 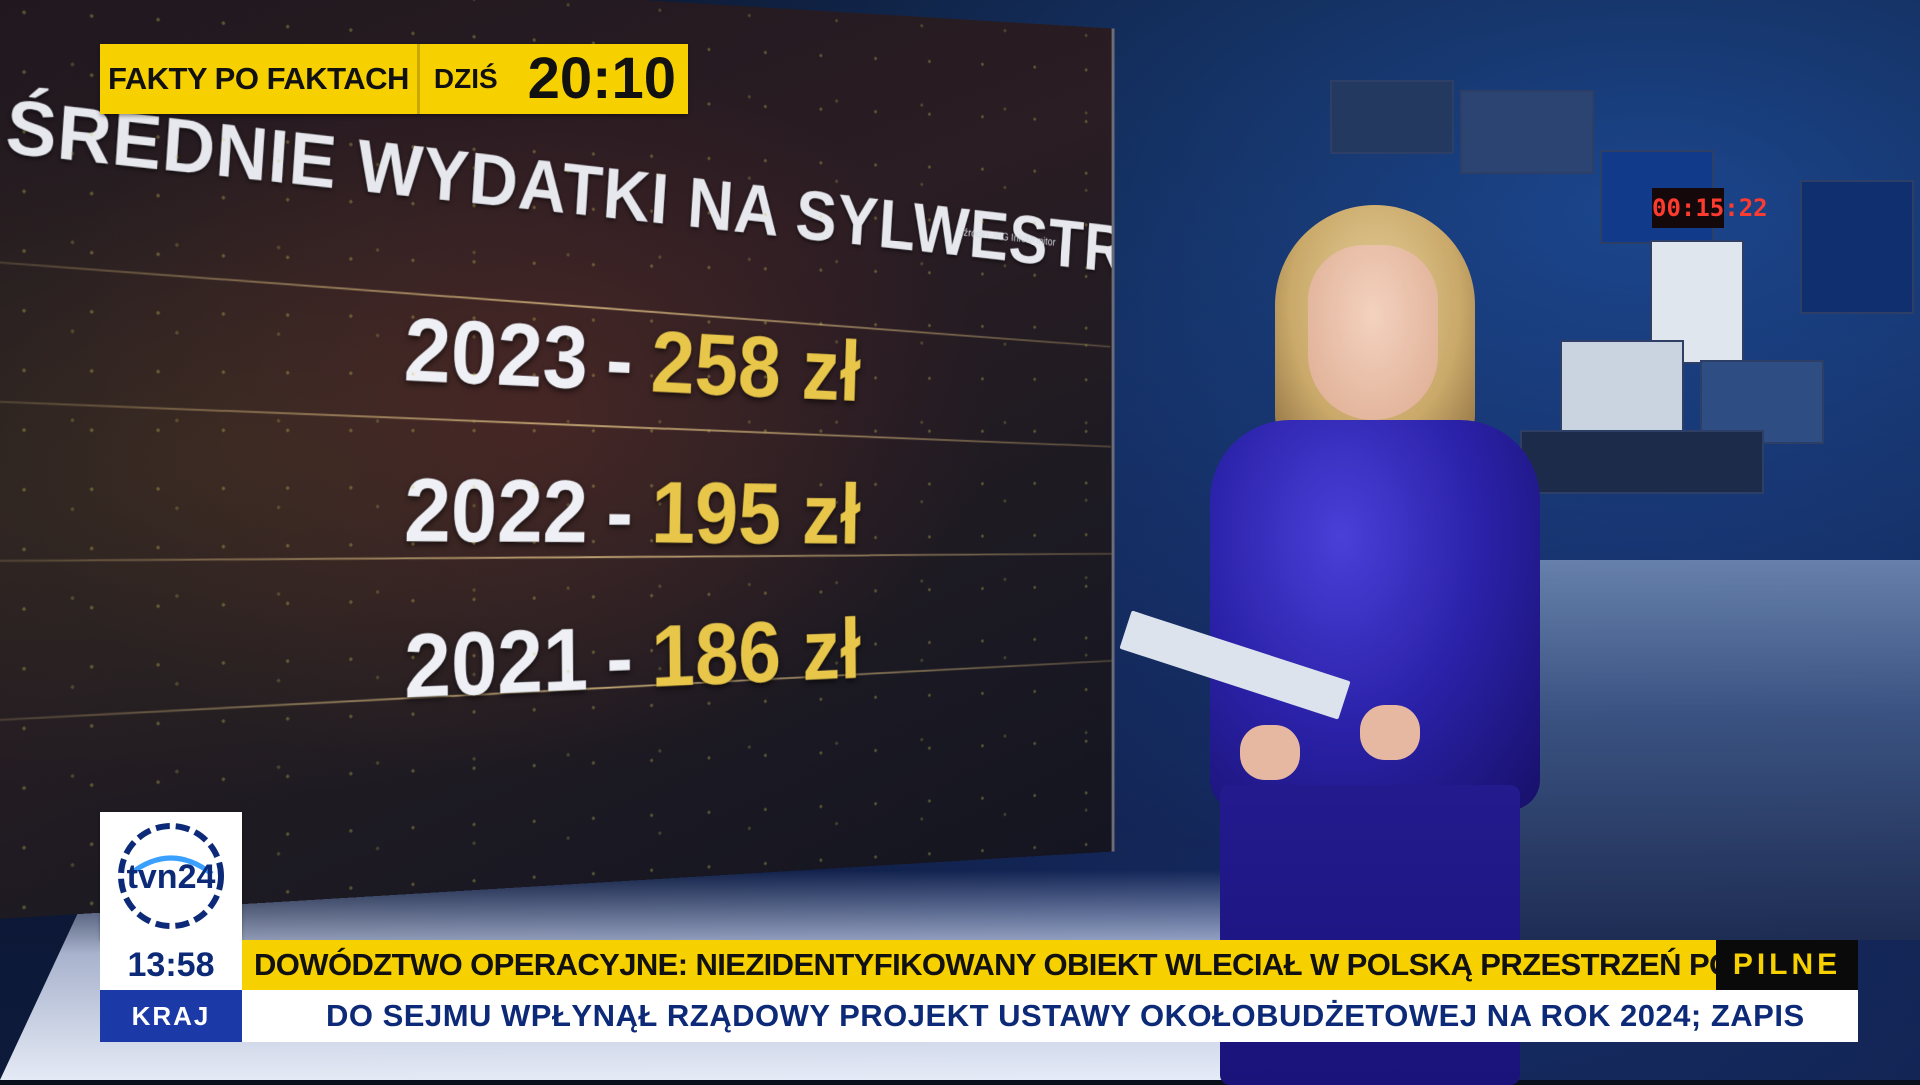 I want to click on row-year: 2022, so click(x=495, y=511).